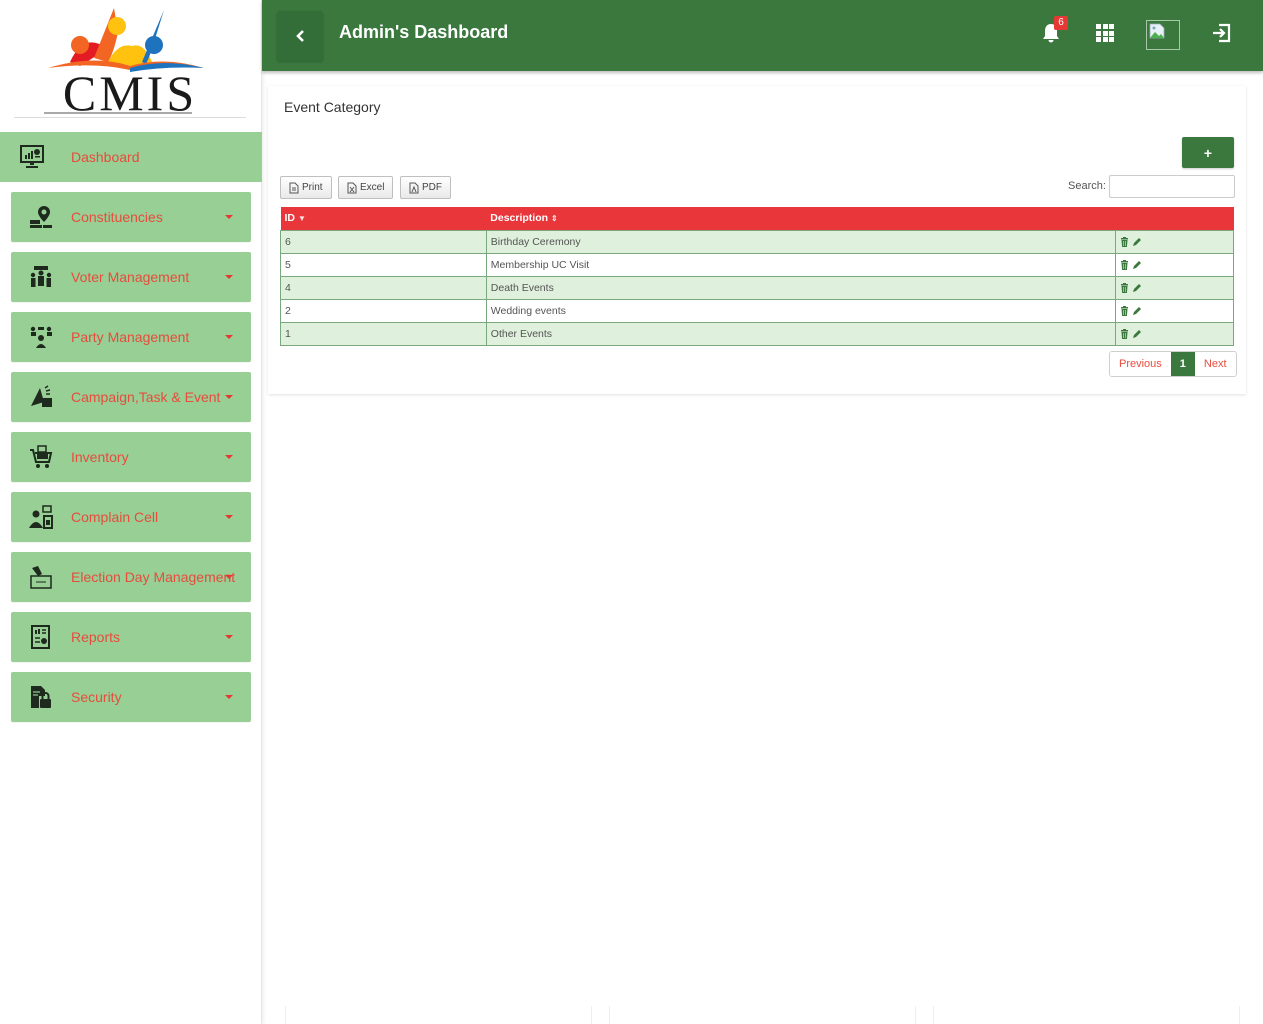  Describe the element at coordinates (757, 287) in the screenshot. I see `table-row: 4 Death Events` at that location.